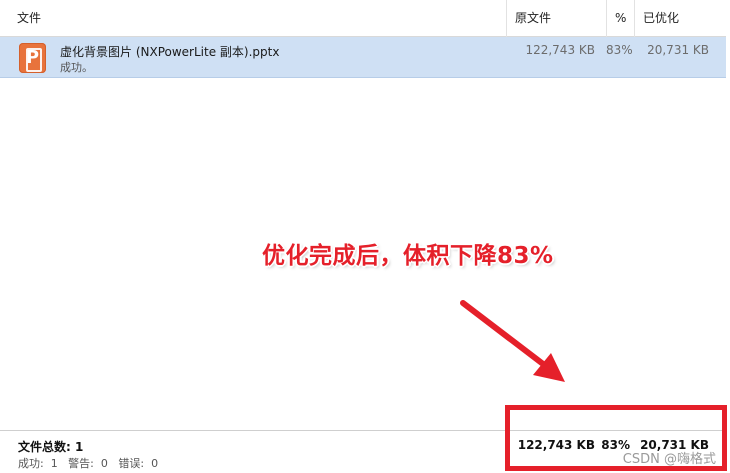 The height and width of the screenshot is (473, 730). Describe the element at coordinates (669, 459) in the screenshot. I see `watermark: CSDN @嗨格式` at that location.